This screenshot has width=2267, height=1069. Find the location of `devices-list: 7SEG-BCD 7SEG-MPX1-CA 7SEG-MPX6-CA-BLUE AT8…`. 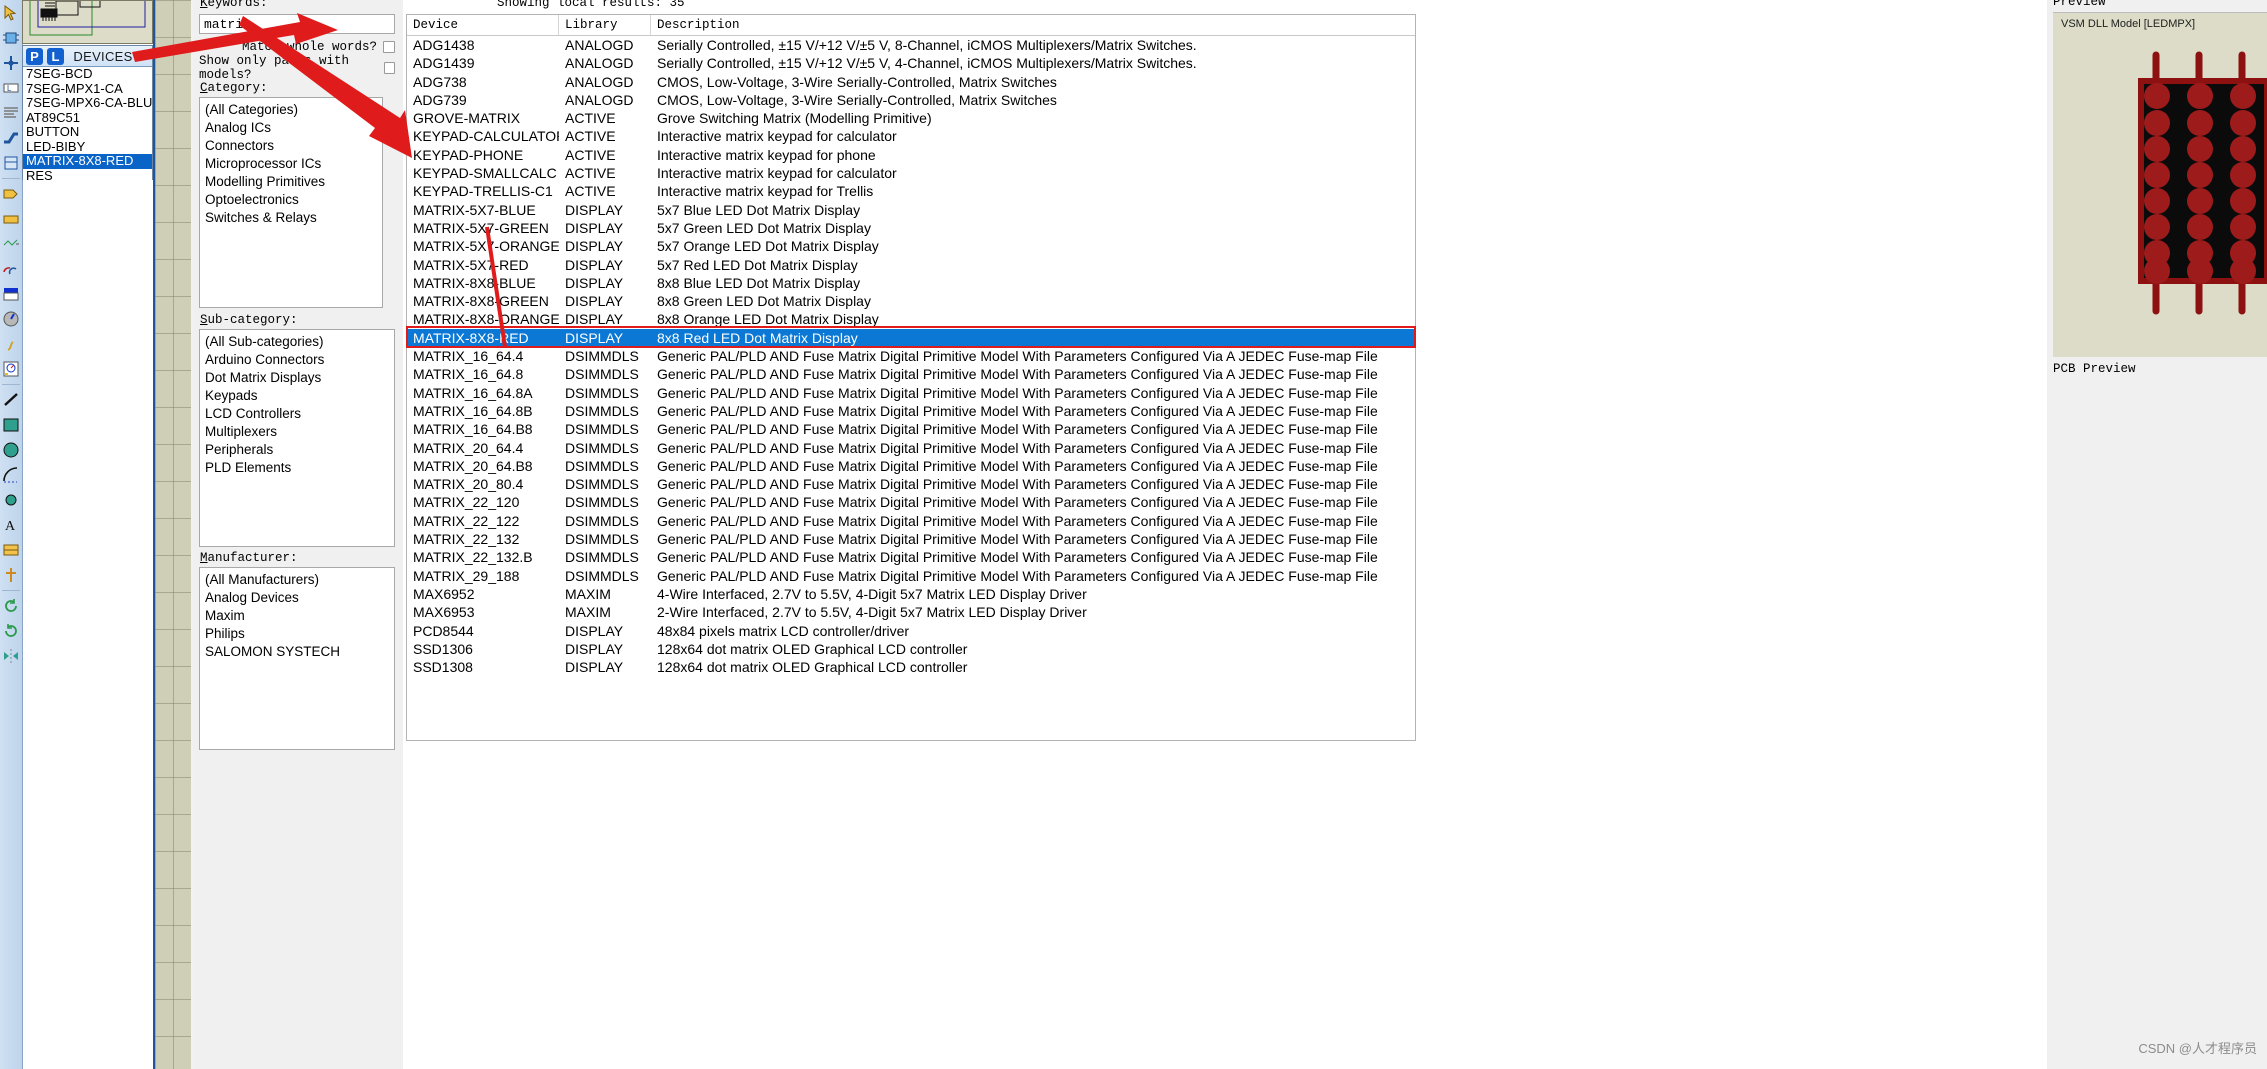

devices-list: 7SEG-BCD 7SEG-MPX1-CA 7SEG-MPX6-CA-BLUE AT8… is located at coordinates (92, 125).